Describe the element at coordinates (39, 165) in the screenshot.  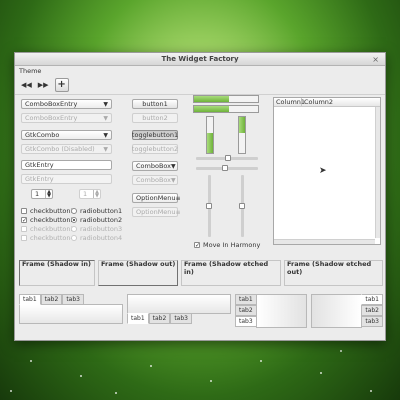
I see `gtk-entry-value: GtkEntry` at that location.